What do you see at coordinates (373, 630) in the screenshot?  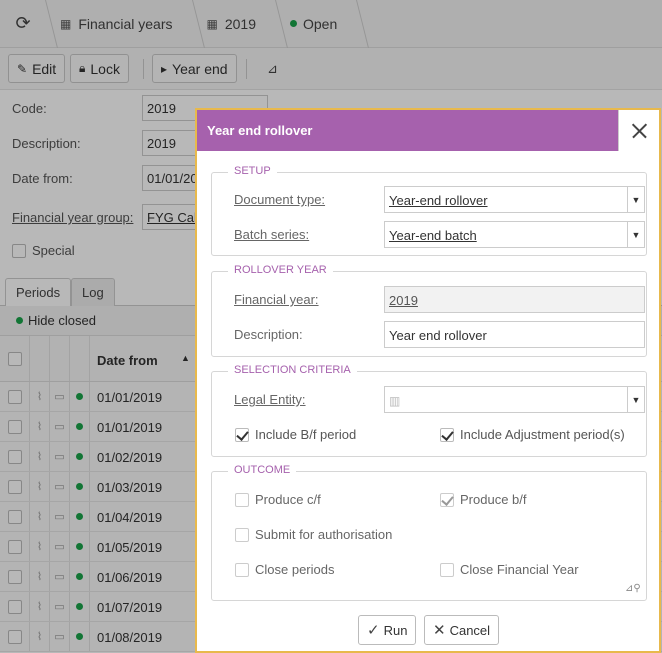 I see `check-icon: ✓` at bounding box center [373, 630].